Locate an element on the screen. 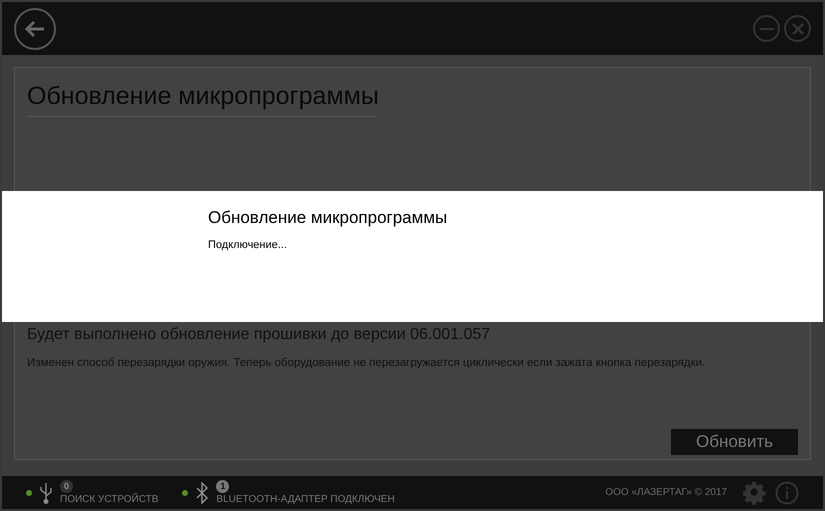 This screenshot has width=825, height=511. back-button is located at coordinates (35, 29).